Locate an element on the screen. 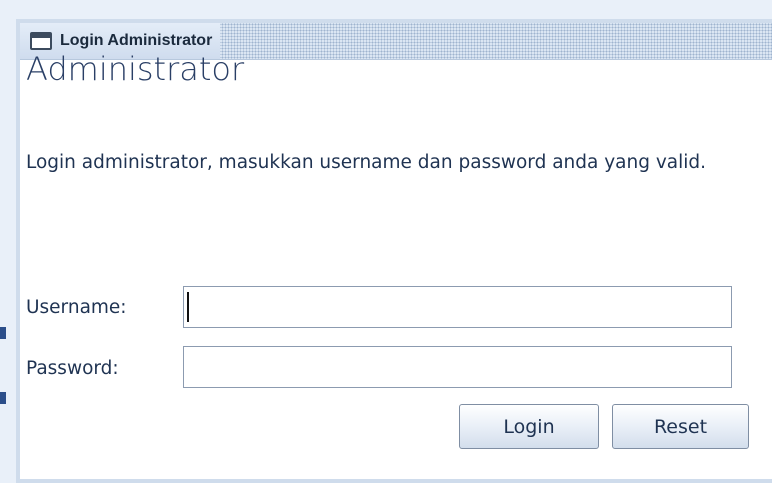  username-label: Username: is located at coordinates (76, 307).